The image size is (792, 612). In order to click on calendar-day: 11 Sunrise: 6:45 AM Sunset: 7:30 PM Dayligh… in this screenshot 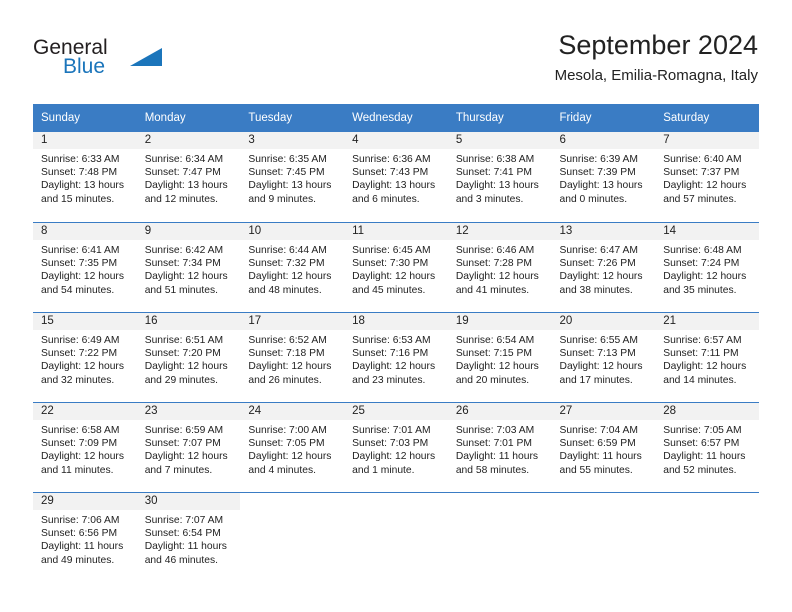, I will do `click(396, 267)`.